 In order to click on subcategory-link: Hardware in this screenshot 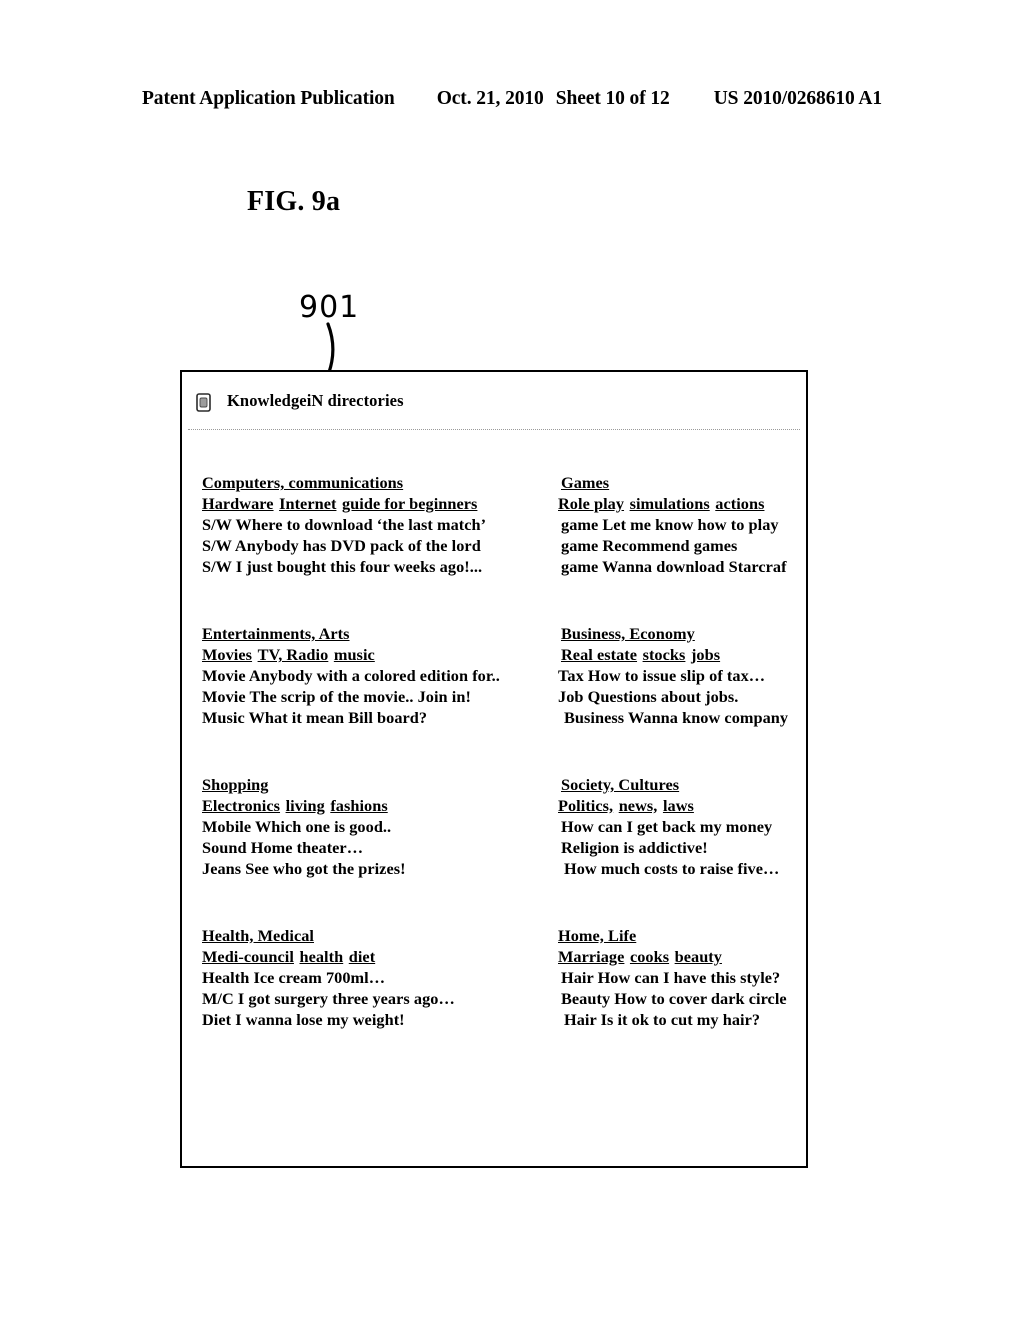, I will do `click(238, 503)`.